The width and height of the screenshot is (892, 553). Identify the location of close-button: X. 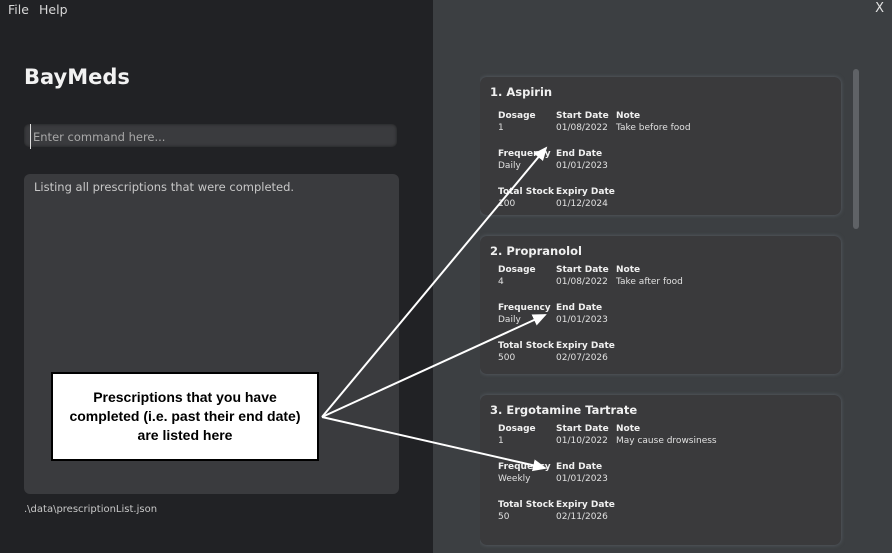
(879, 8).